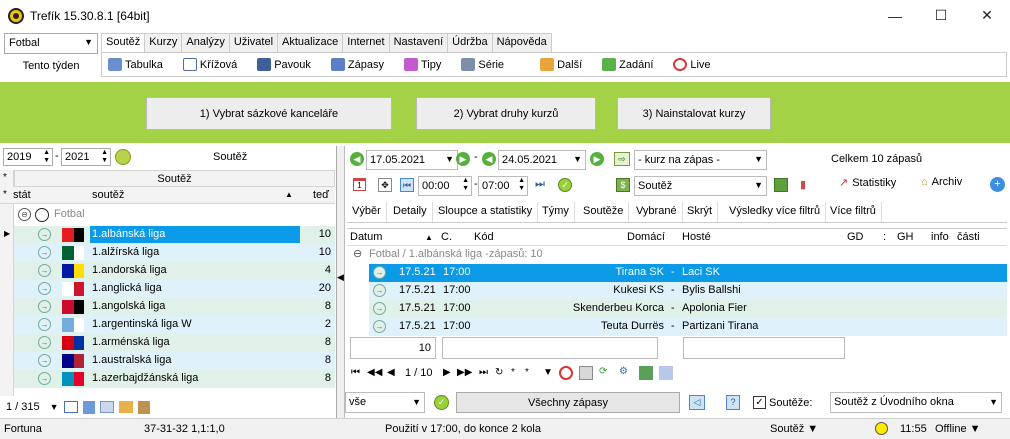 The width and height of the screenshot is (1010, 439). What do you see at coordinates (884, 237) in the screenshot?
I see `col-colon: :` at bounding box center [884, 237].